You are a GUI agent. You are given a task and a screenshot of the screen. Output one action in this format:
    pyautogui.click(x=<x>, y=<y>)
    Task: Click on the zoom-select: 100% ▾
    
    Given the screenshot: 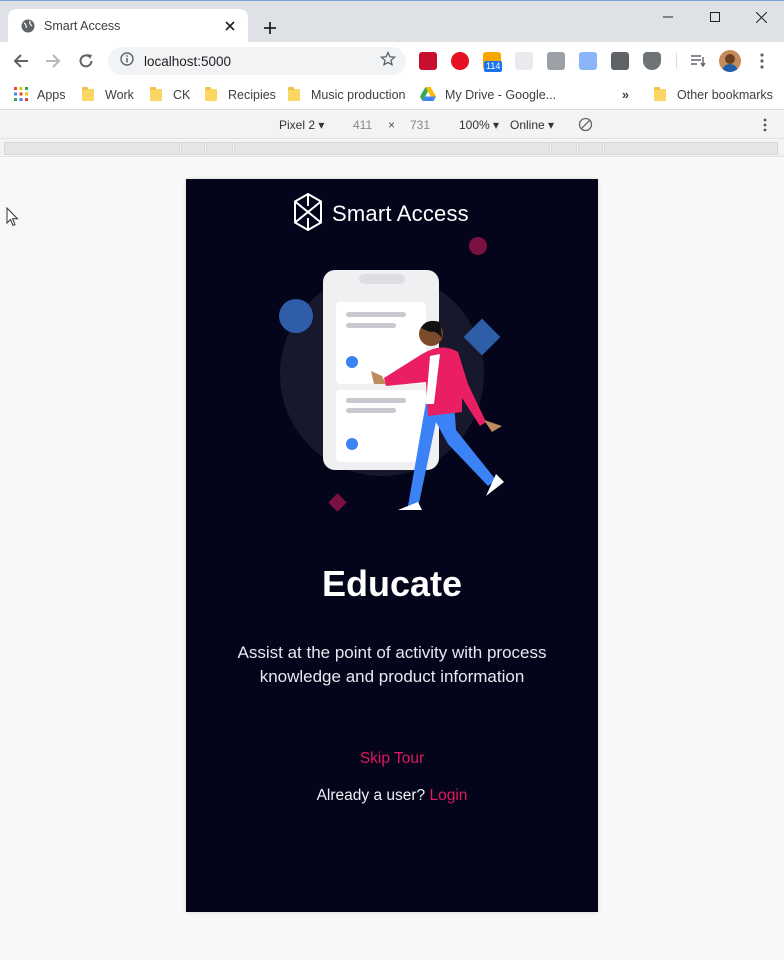 What is the action you would take?
    pyautogui.click(x=479, y=125)
    